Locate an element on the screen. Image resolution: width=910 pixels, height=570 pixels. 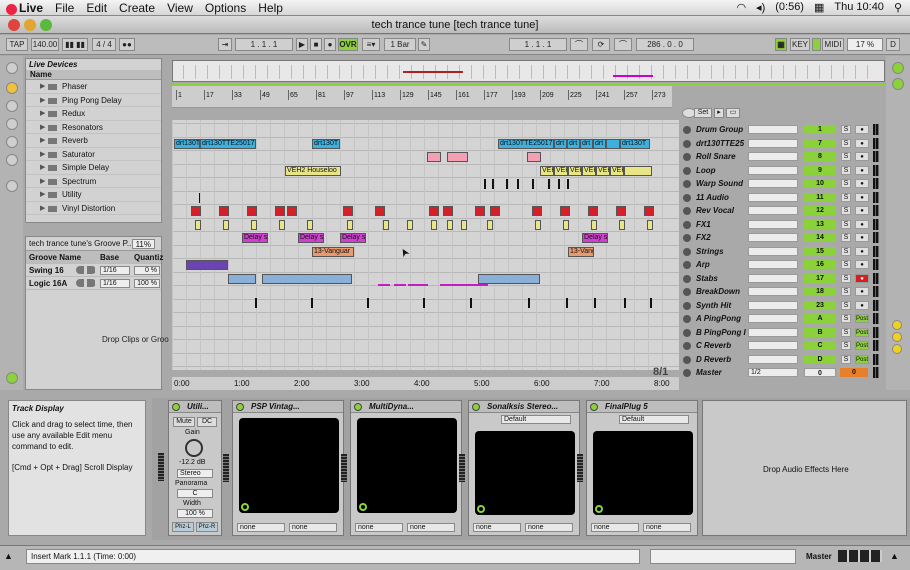
io-toggle-icon is located at coordinates (898, 68).